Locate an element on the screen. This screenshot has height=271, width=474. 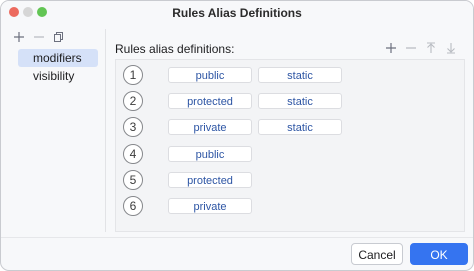
move-up-button is located at coordinates (431, 48).